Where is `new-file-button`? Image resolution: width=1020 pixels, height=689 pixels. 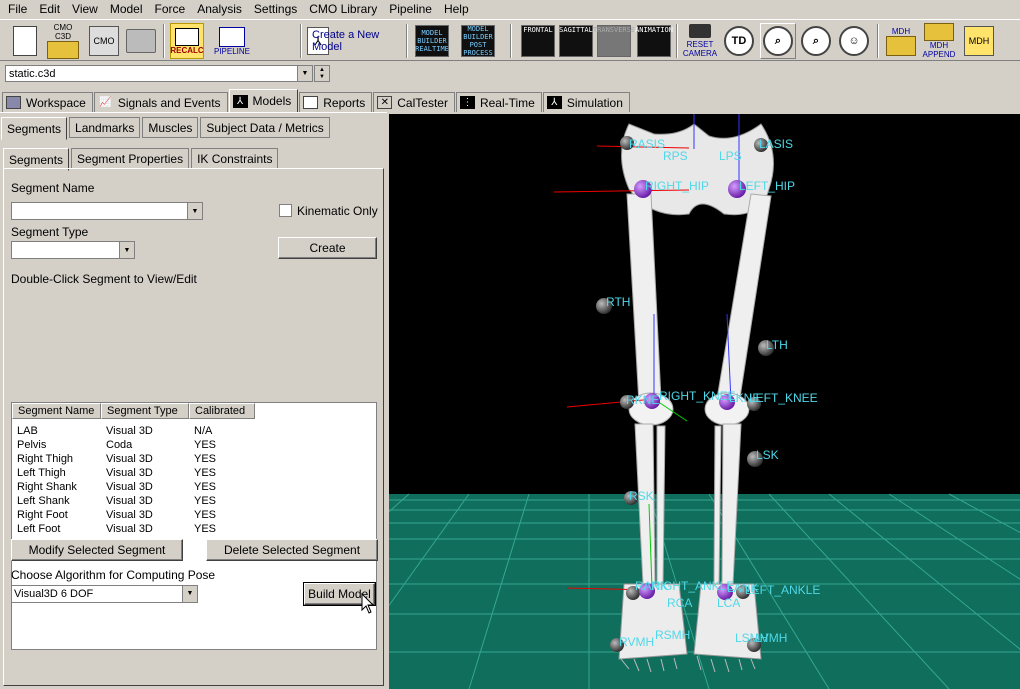
new-file-button is located at coordinates (25, 41).